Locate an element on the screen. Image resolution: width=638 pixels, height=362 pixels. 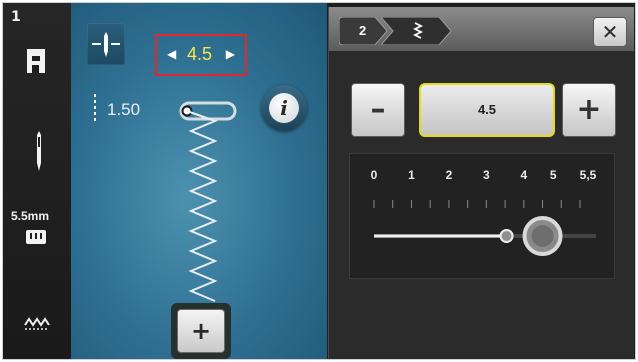
slider-knob-center is located at coordinates (542, 236).